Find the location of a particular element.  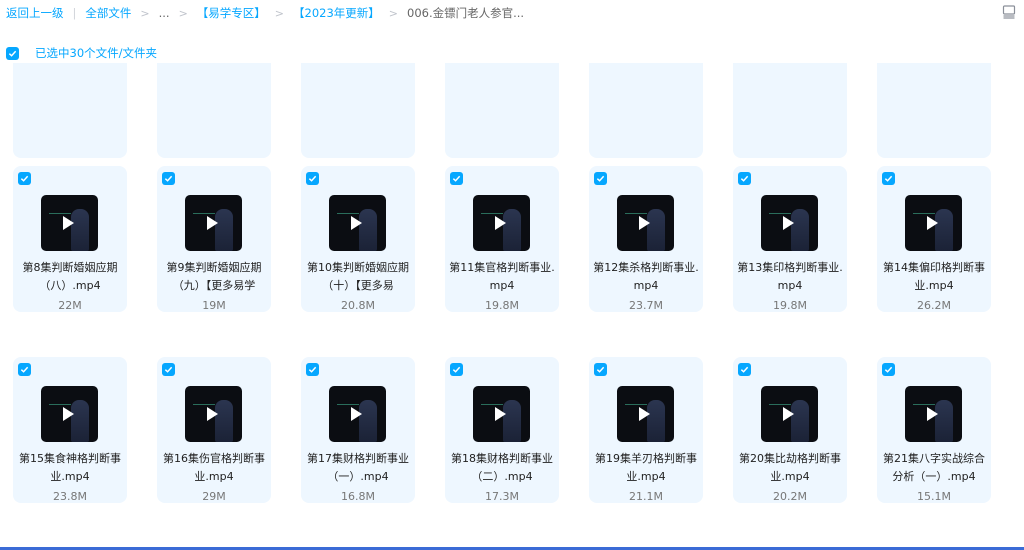

file-card: 第6集判断婚姻应期（六）【更多易学17.6M is located at coordinates (790, 110).